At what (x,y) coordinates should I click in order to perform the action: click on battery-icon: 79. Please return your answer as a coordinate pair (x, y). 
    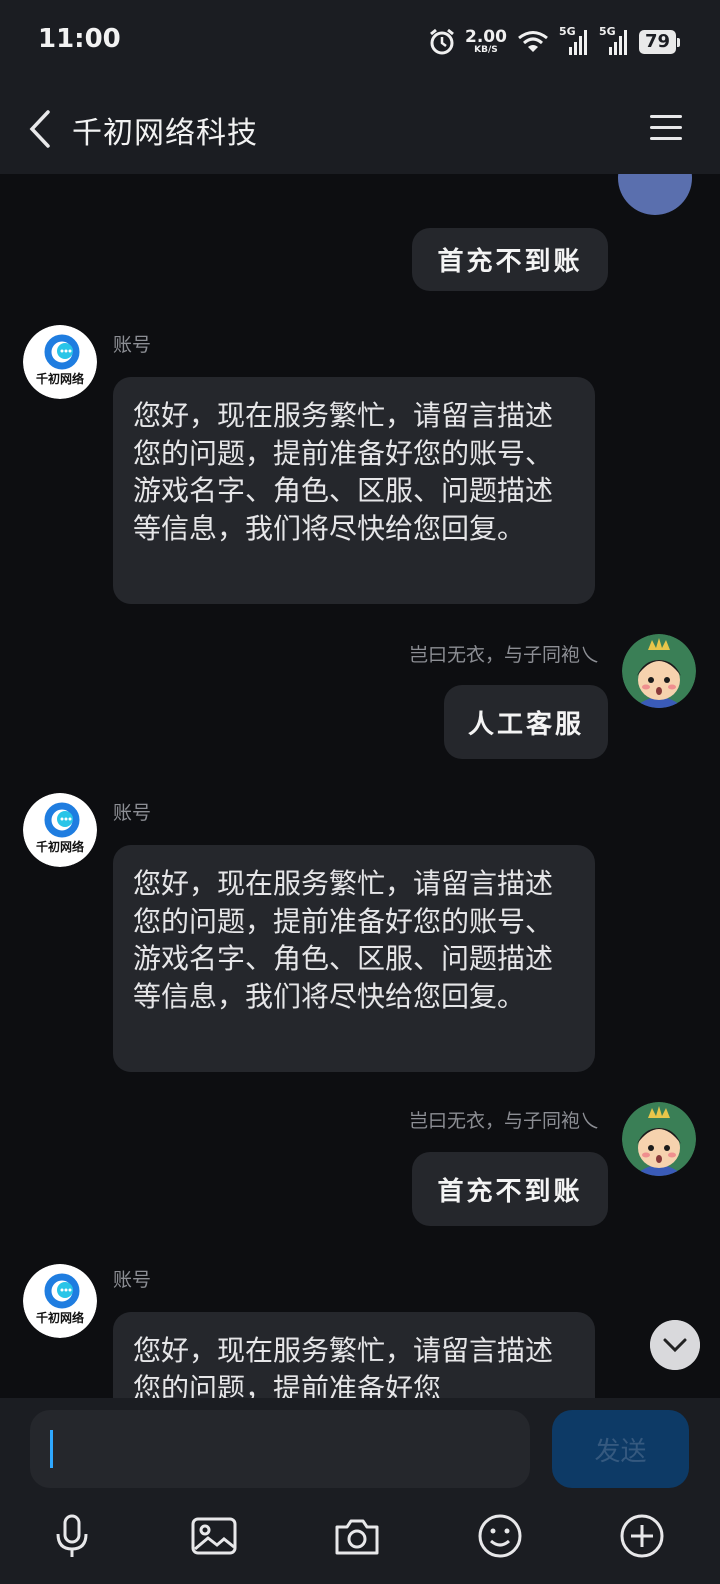
    Looking at the image, I should click on (659, 42).